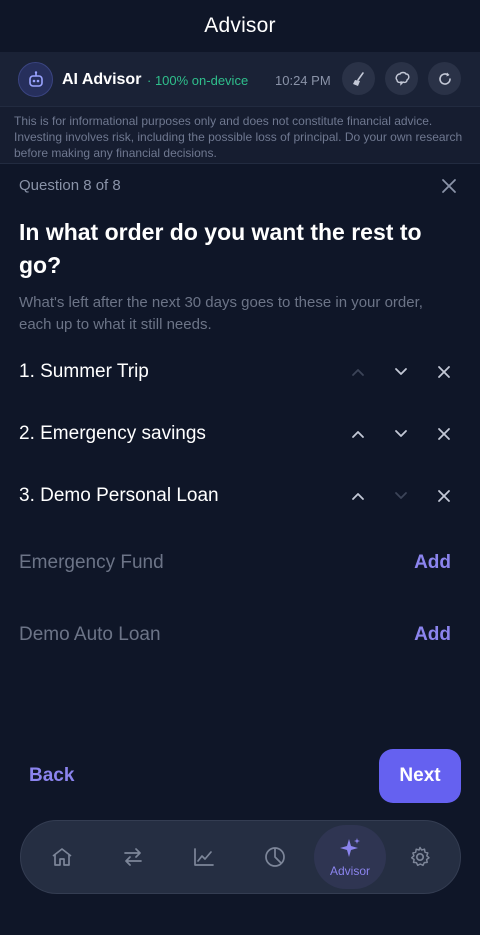 This screenshot has height=935, width=480. Describe the element at coordinates (240, 372) in the screenshot. I see `ordered-item: 1. Summer Trip` at that location.